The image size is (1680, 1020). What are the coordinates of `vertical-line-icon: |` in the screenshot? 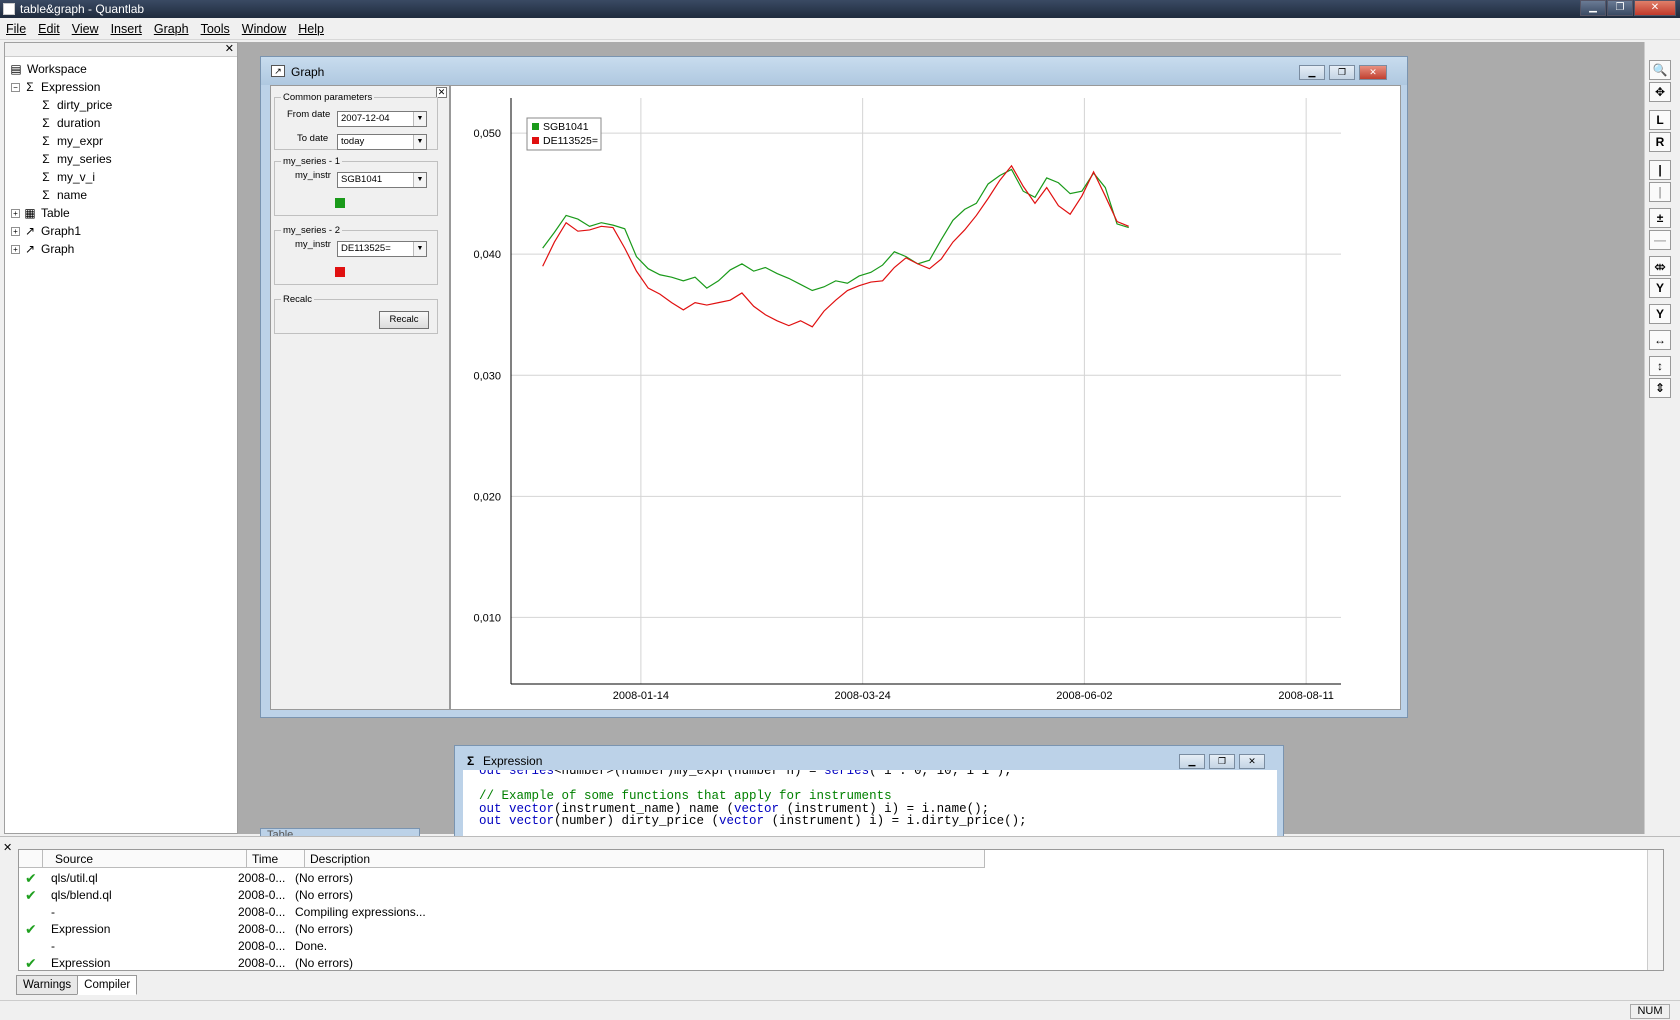 It's located at (1660, 170).